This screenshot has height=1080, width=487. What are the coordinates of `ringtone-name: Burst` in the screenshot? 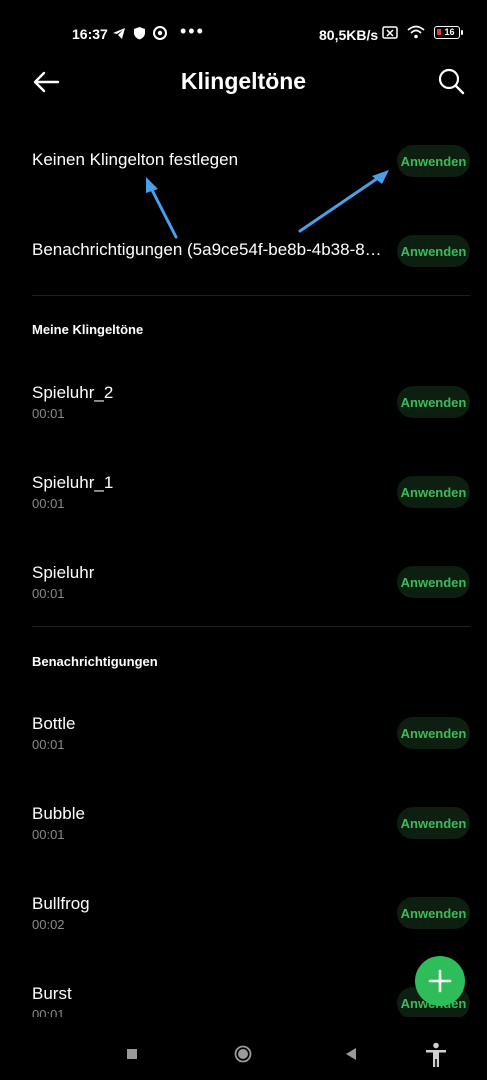 It's located at (52, 993).